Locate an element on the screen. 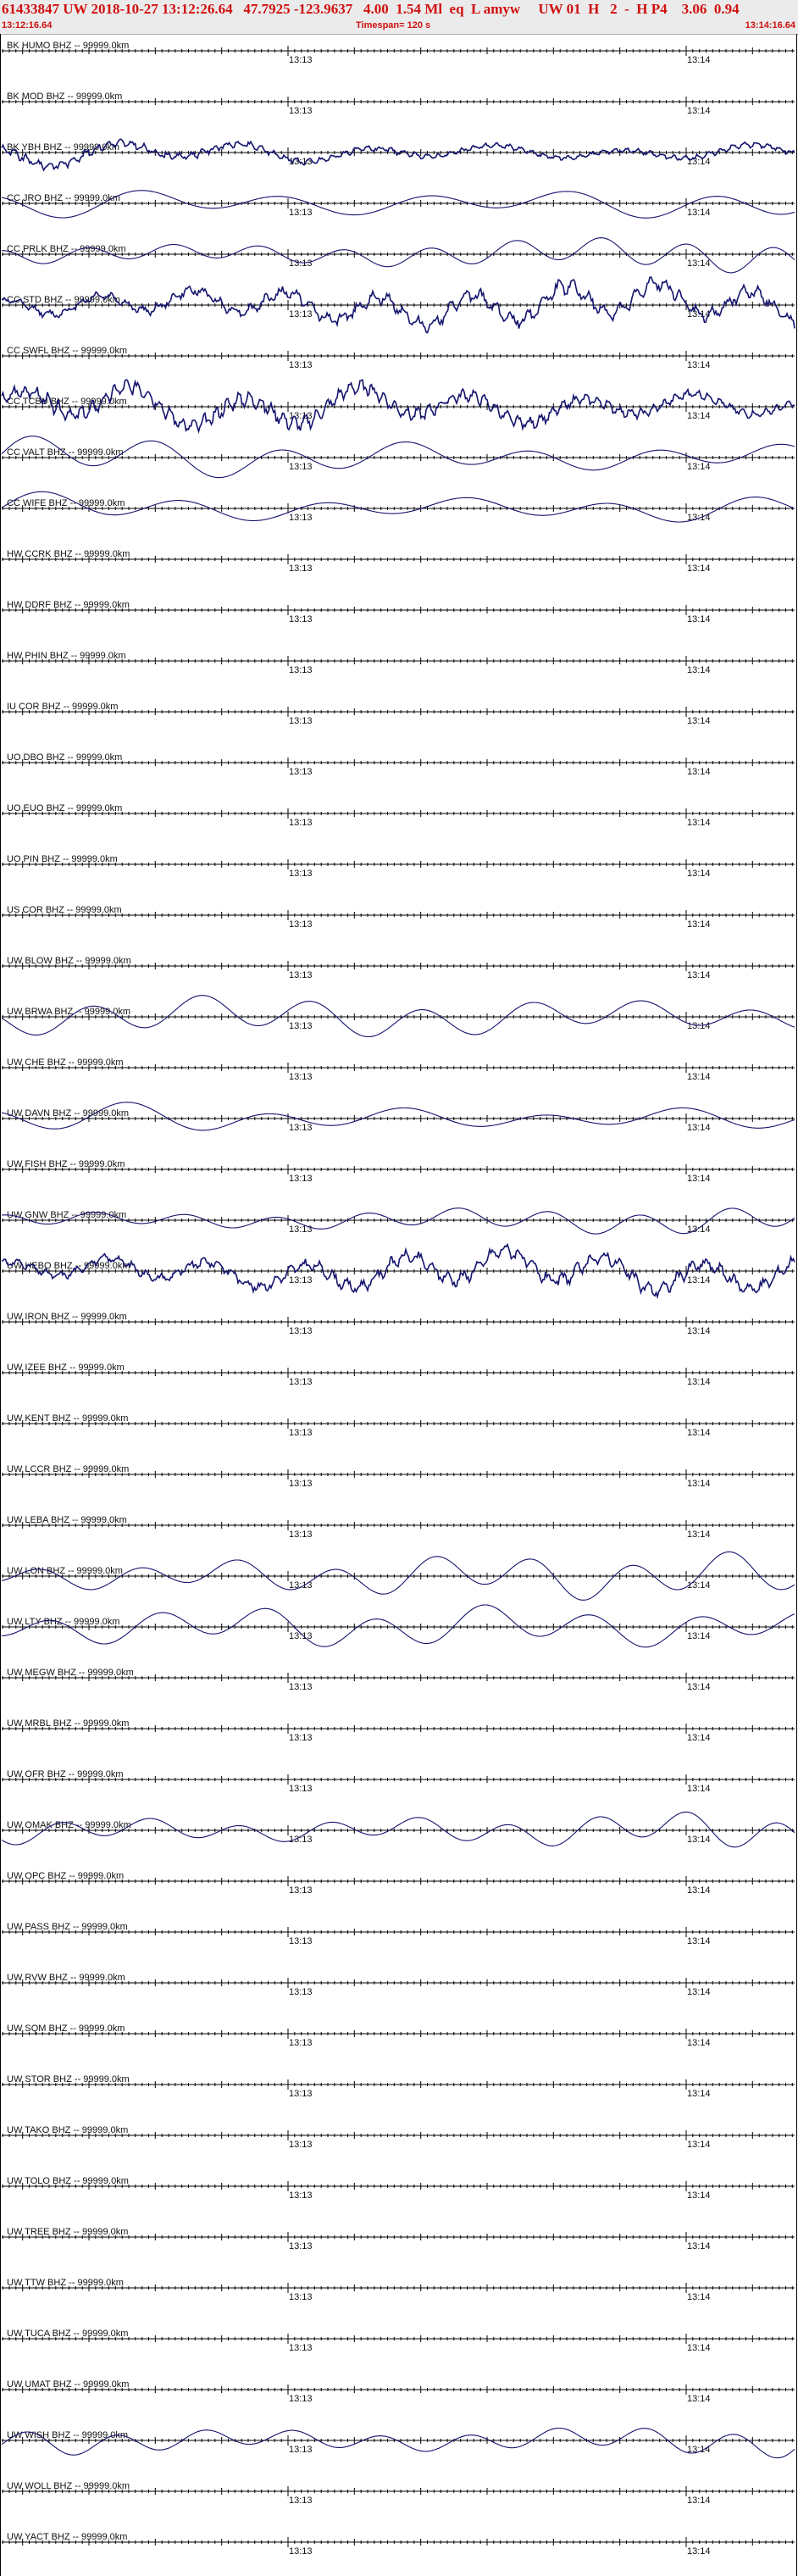 Image resolution: width=798 pixels, height=2576 pixels. channel-label: BK MOD BHZ -- 99999.0km is located at coordinates (64, 97).